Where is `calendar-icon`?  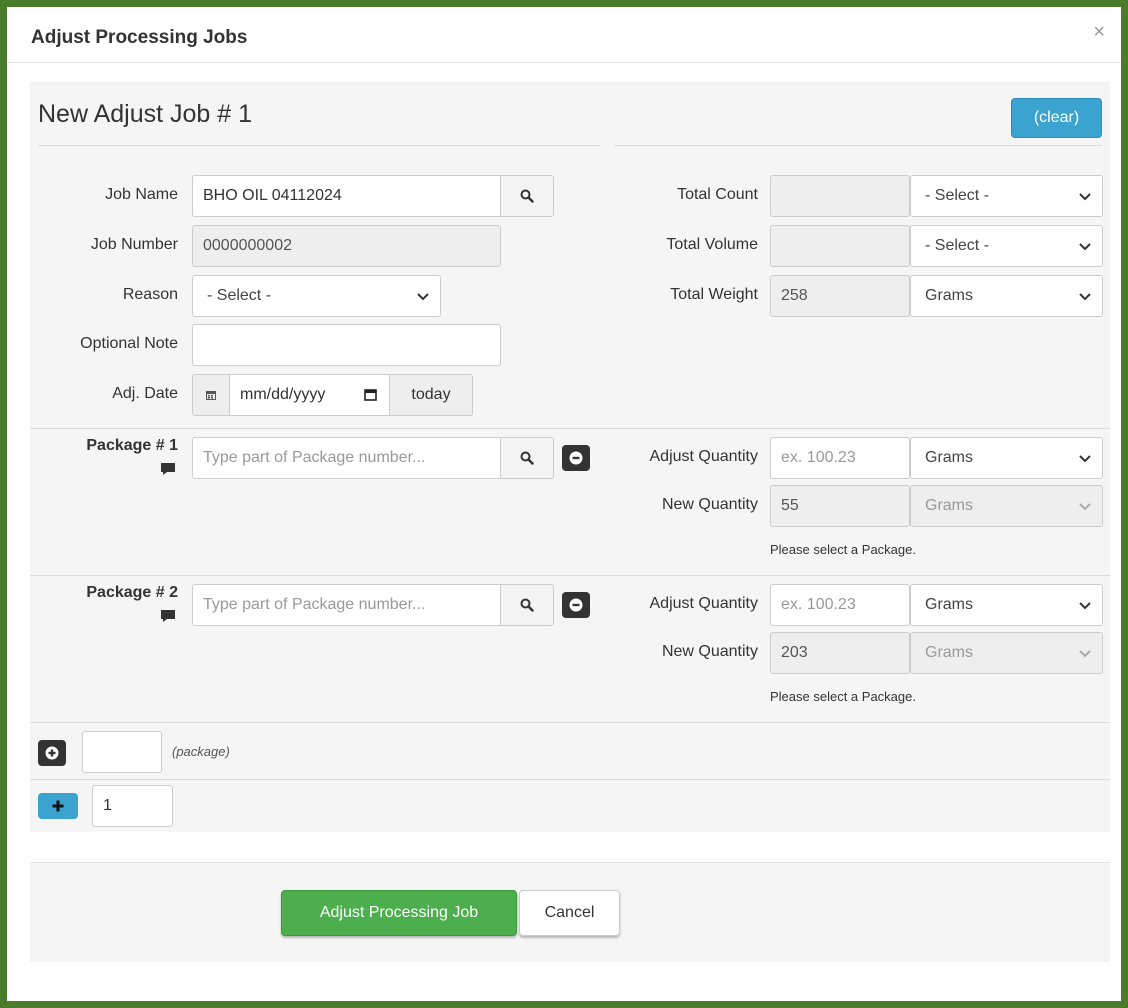
calendar-icon is located at coordinates (211, 395).